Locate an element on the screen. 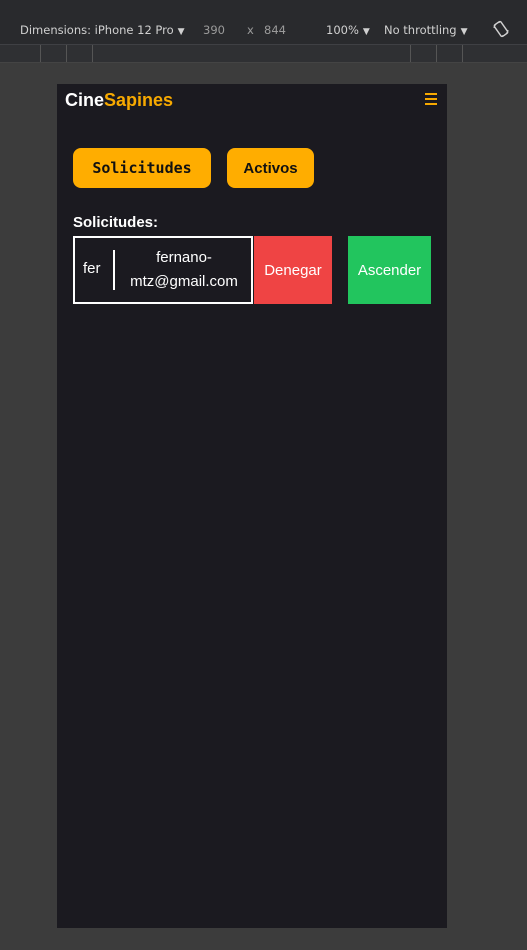  throttling-label: No throttling is located at coordinates (420, 30).